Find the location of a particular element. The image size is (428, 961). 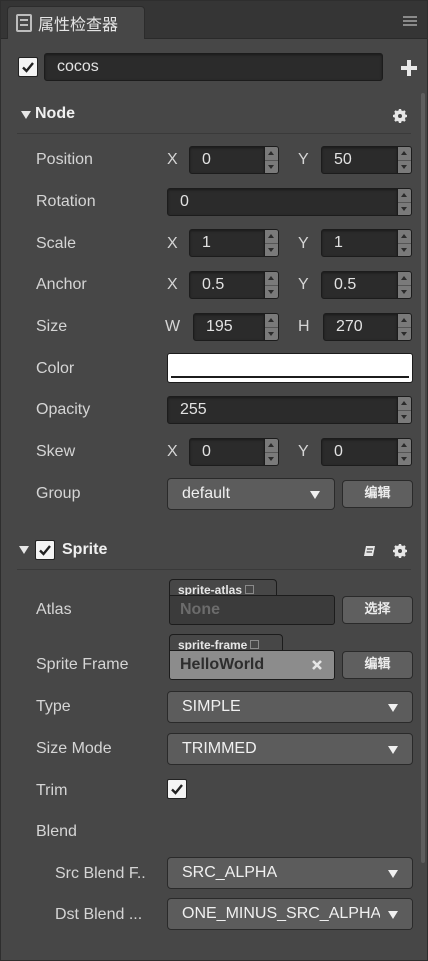

anchor-y-input: 0.5 is located at coordinates (359, 285).